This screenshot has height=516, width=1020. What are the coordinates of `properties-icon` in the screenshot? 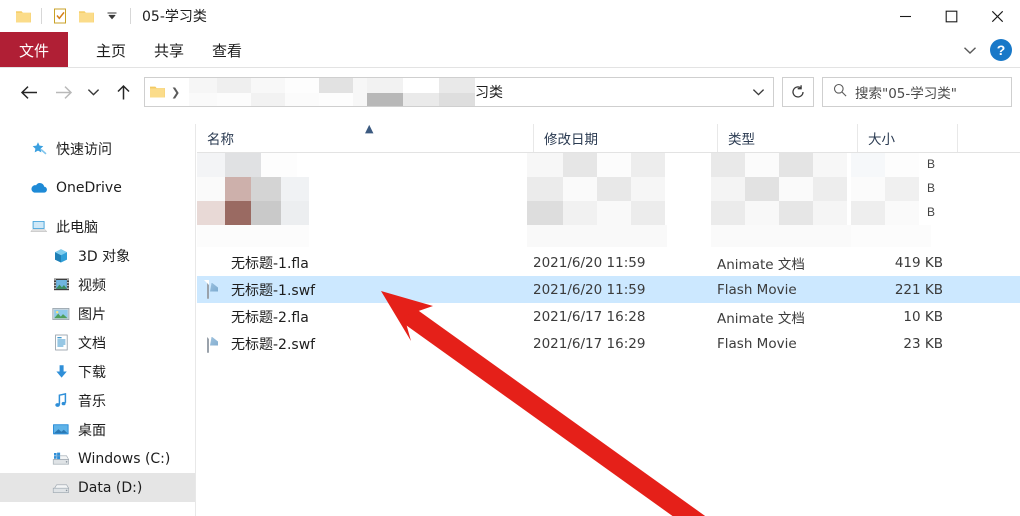 It's located at (60, 16).